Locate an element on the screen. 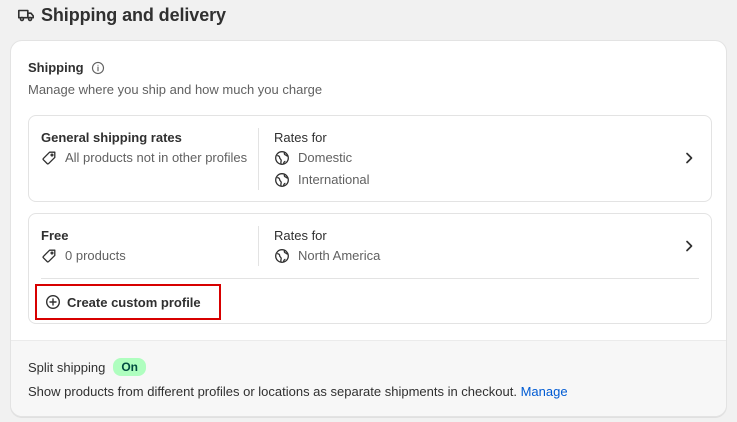  shipping-title-row: Shipping is located at coordinates (66, 67).